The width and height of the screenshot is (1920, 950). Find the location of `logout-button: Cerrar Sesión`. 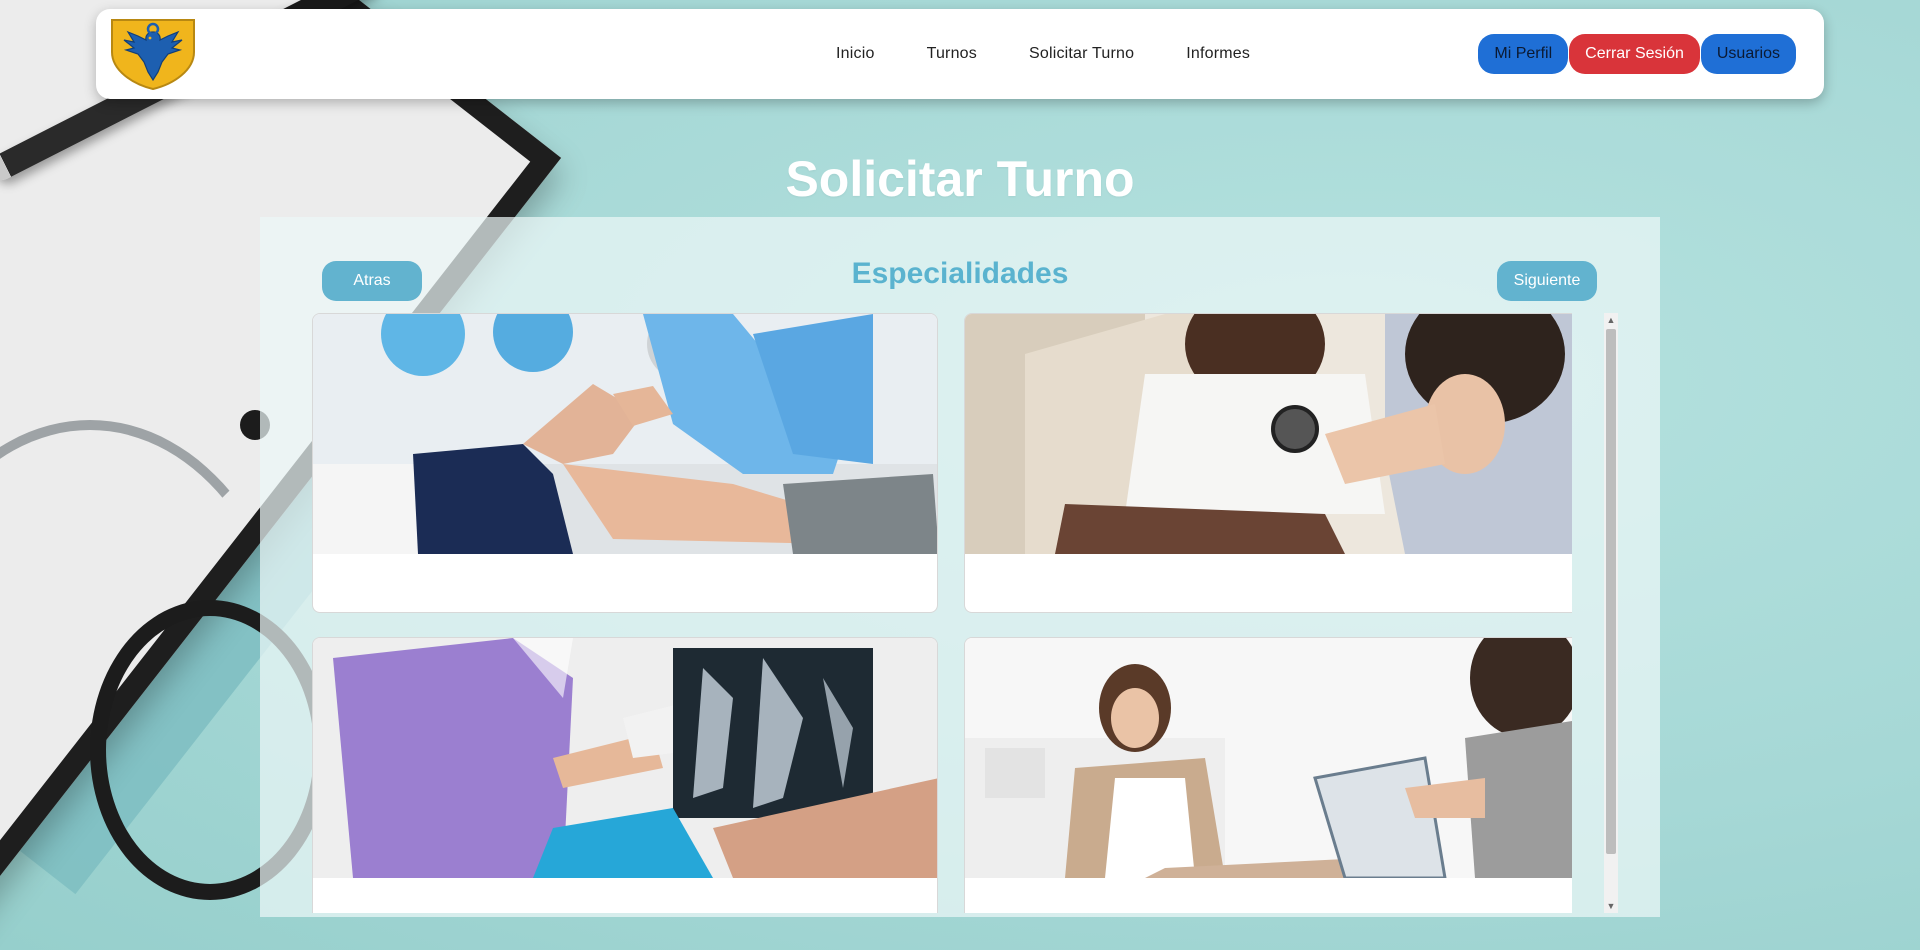

logout-button: Cerrar Sesión is located at coordinates (1634, 54).